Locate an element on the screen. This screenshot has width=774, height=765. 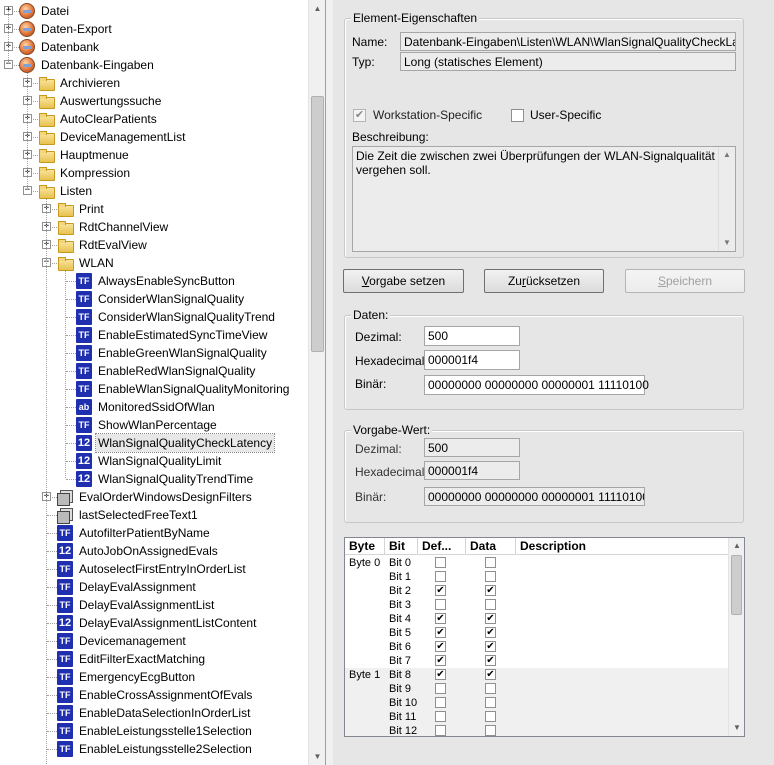
workstation-specific-checkbox: ✔ is located at coordinates (359, 115).